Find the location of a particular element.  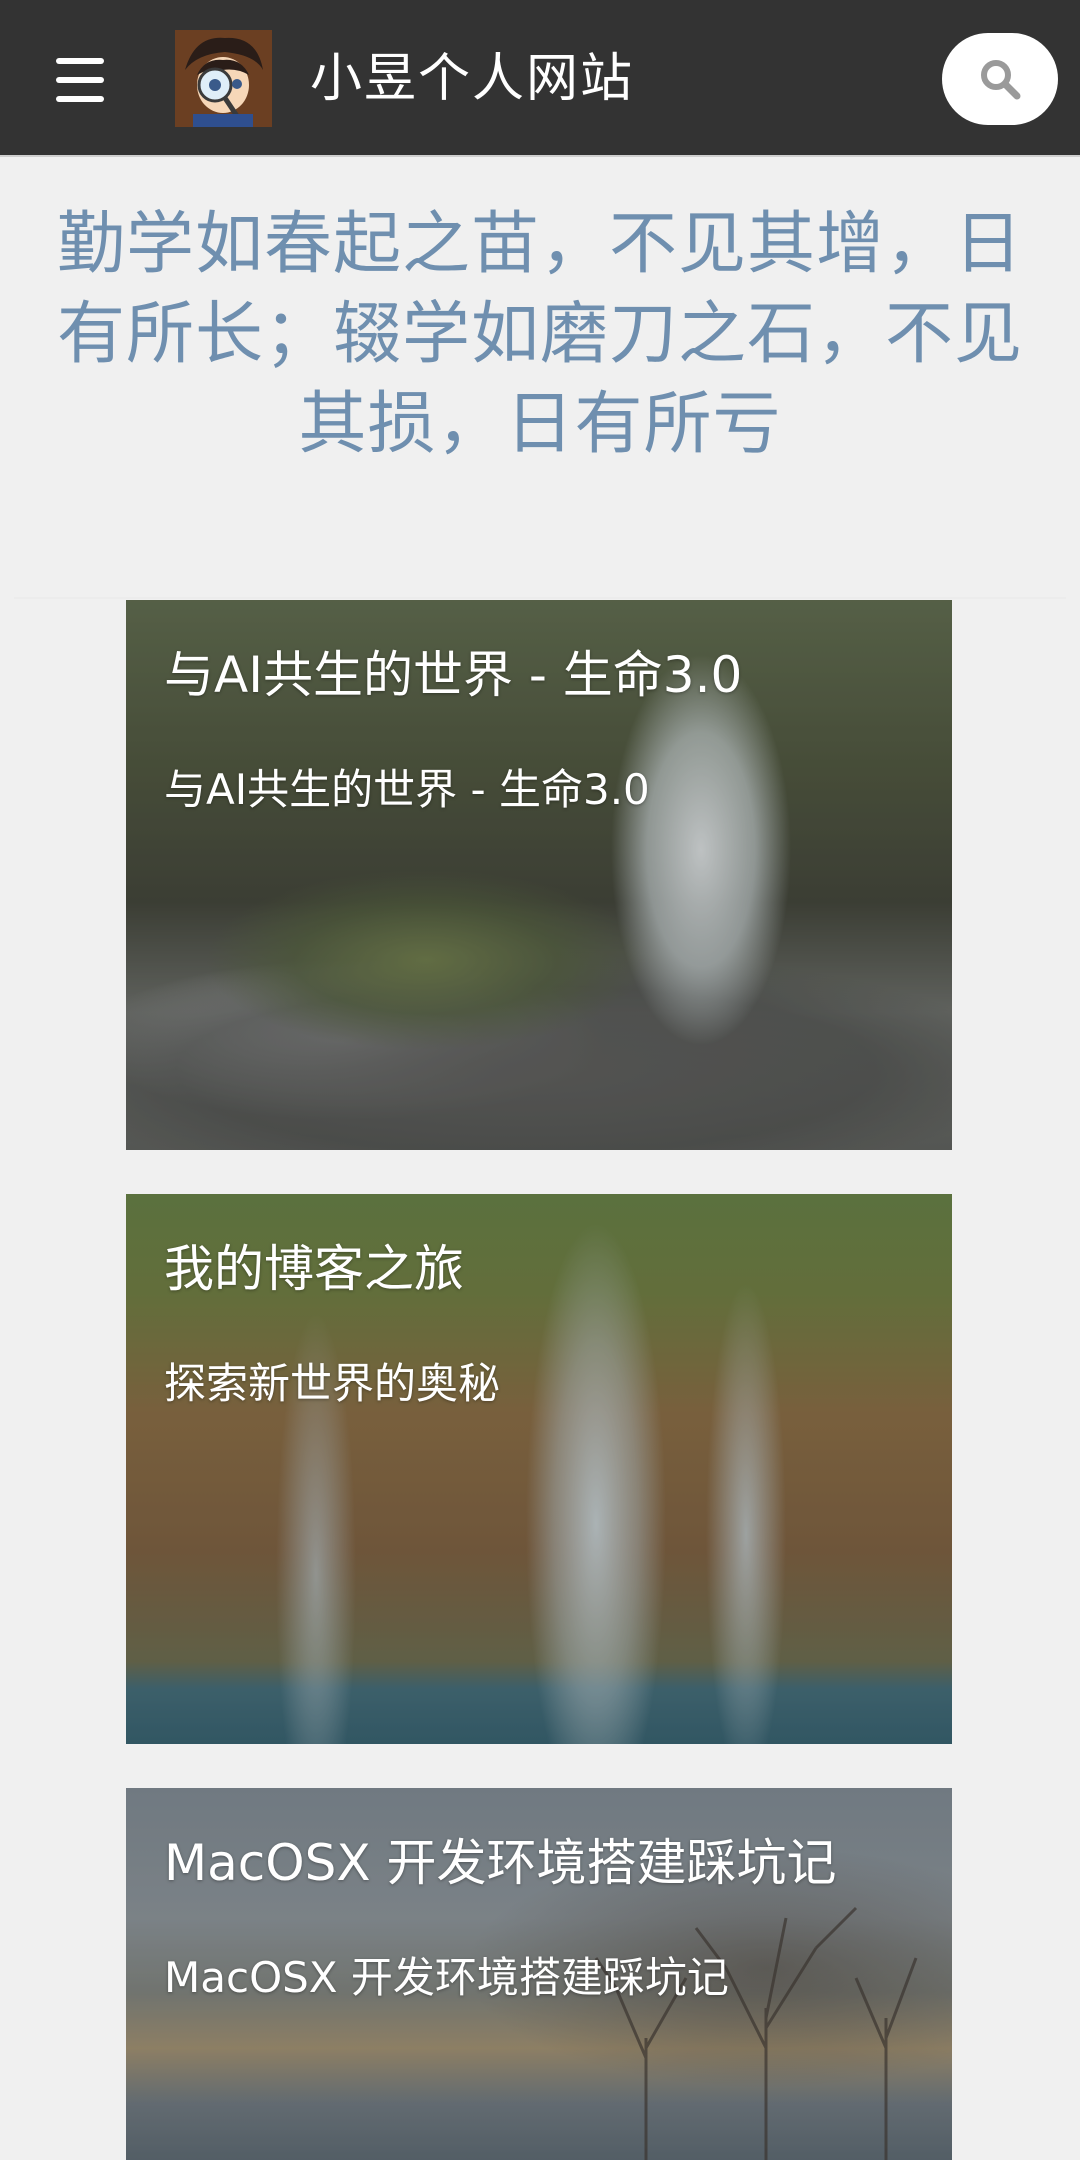

search-icon is located at coordinates (1001, 80).